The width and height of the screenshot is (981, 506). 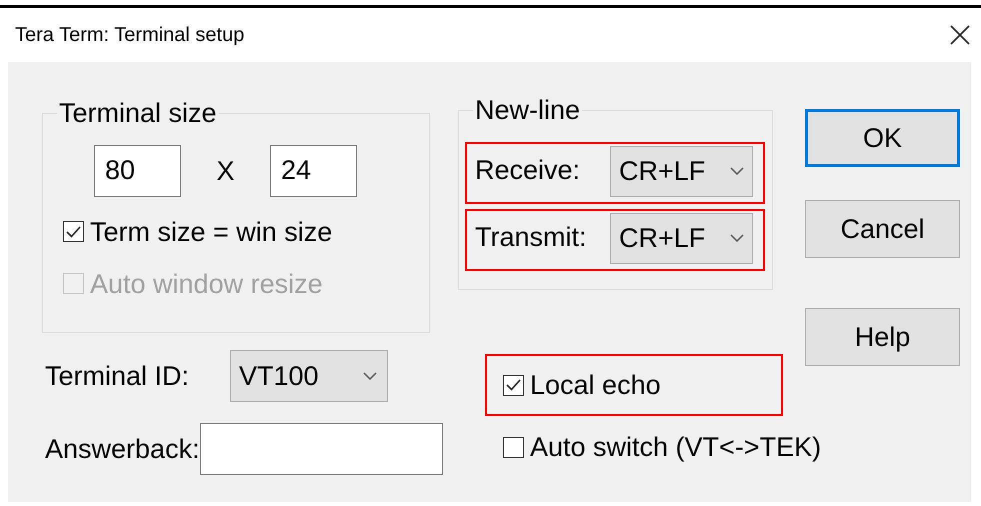 What do you see at coordinates (138, 113) in the screenshot?
I see `group-title: Terminal size` at bounding box center [138, 113].